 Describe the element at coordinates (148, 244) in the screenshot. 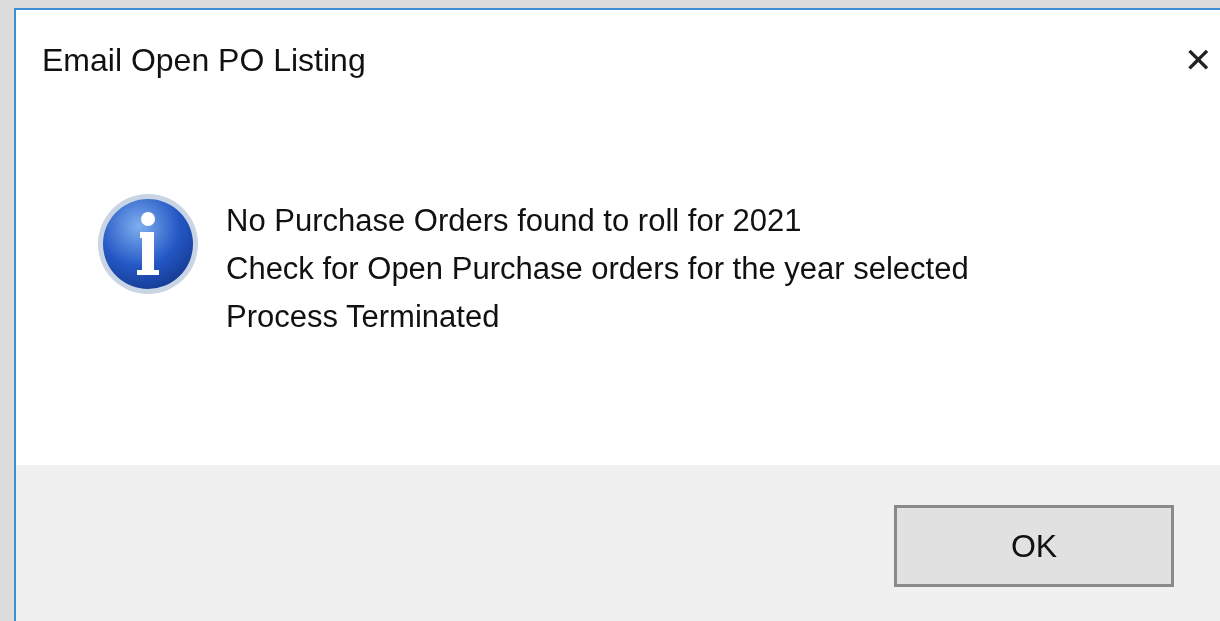

I see `info-icon` at that location.